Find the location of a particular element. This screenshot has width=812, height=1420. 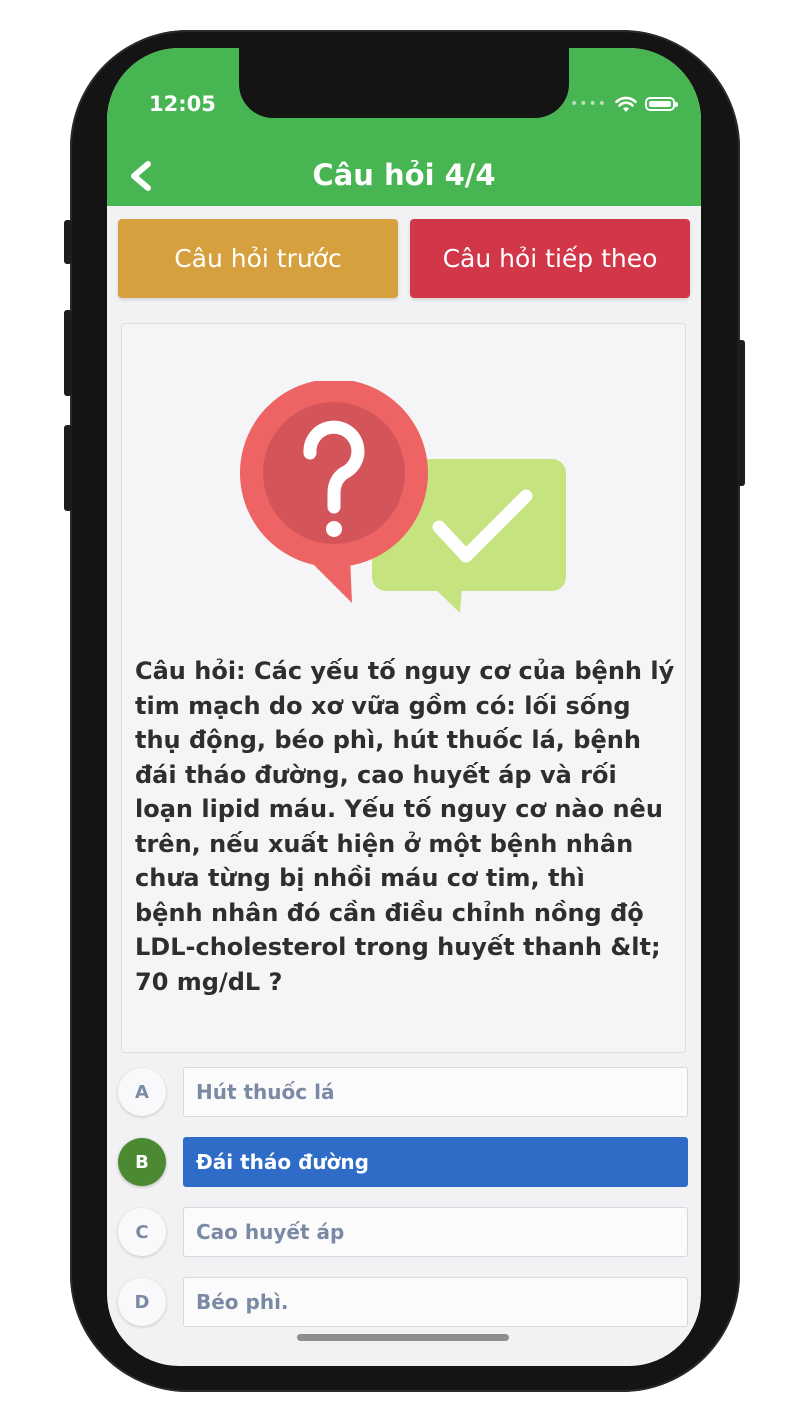

option-b: Đái tháo đường is located at coordinates (435, 1162).